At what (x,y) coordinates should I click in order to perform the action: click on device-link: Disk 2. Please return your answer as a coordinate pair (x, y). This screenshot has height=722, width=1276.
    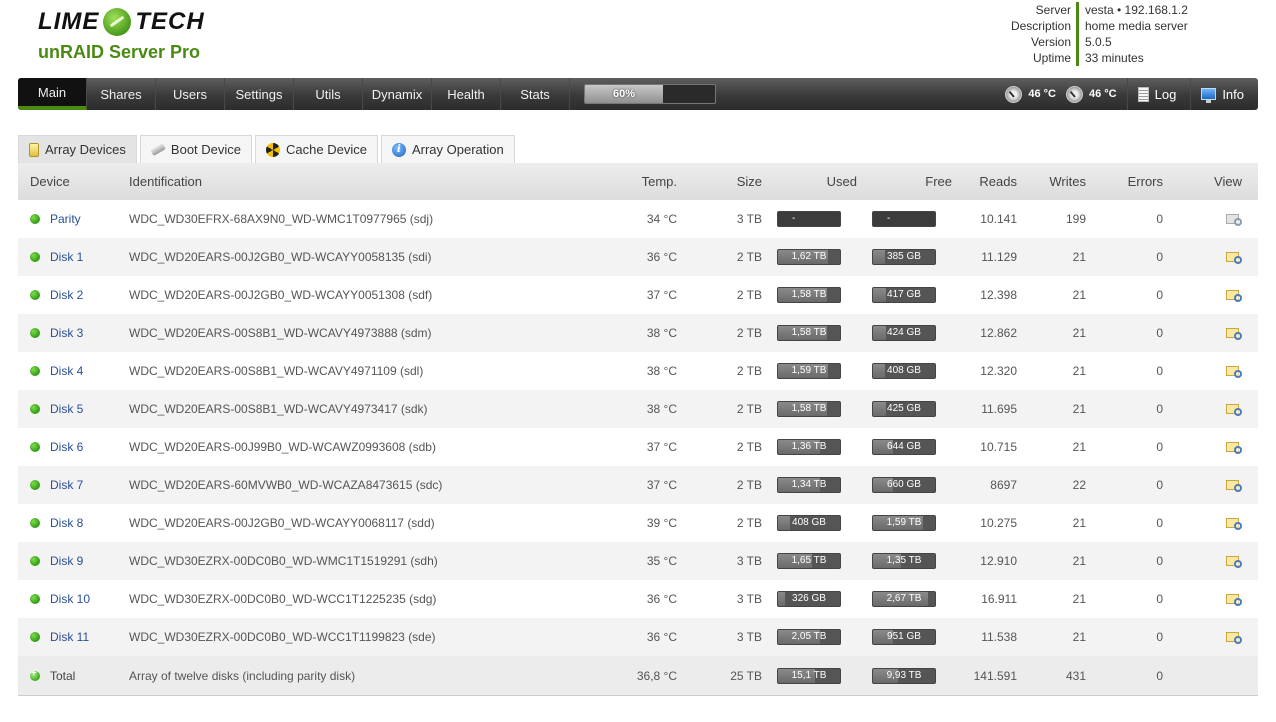
    Looking at the image, I should click on (66, 295).